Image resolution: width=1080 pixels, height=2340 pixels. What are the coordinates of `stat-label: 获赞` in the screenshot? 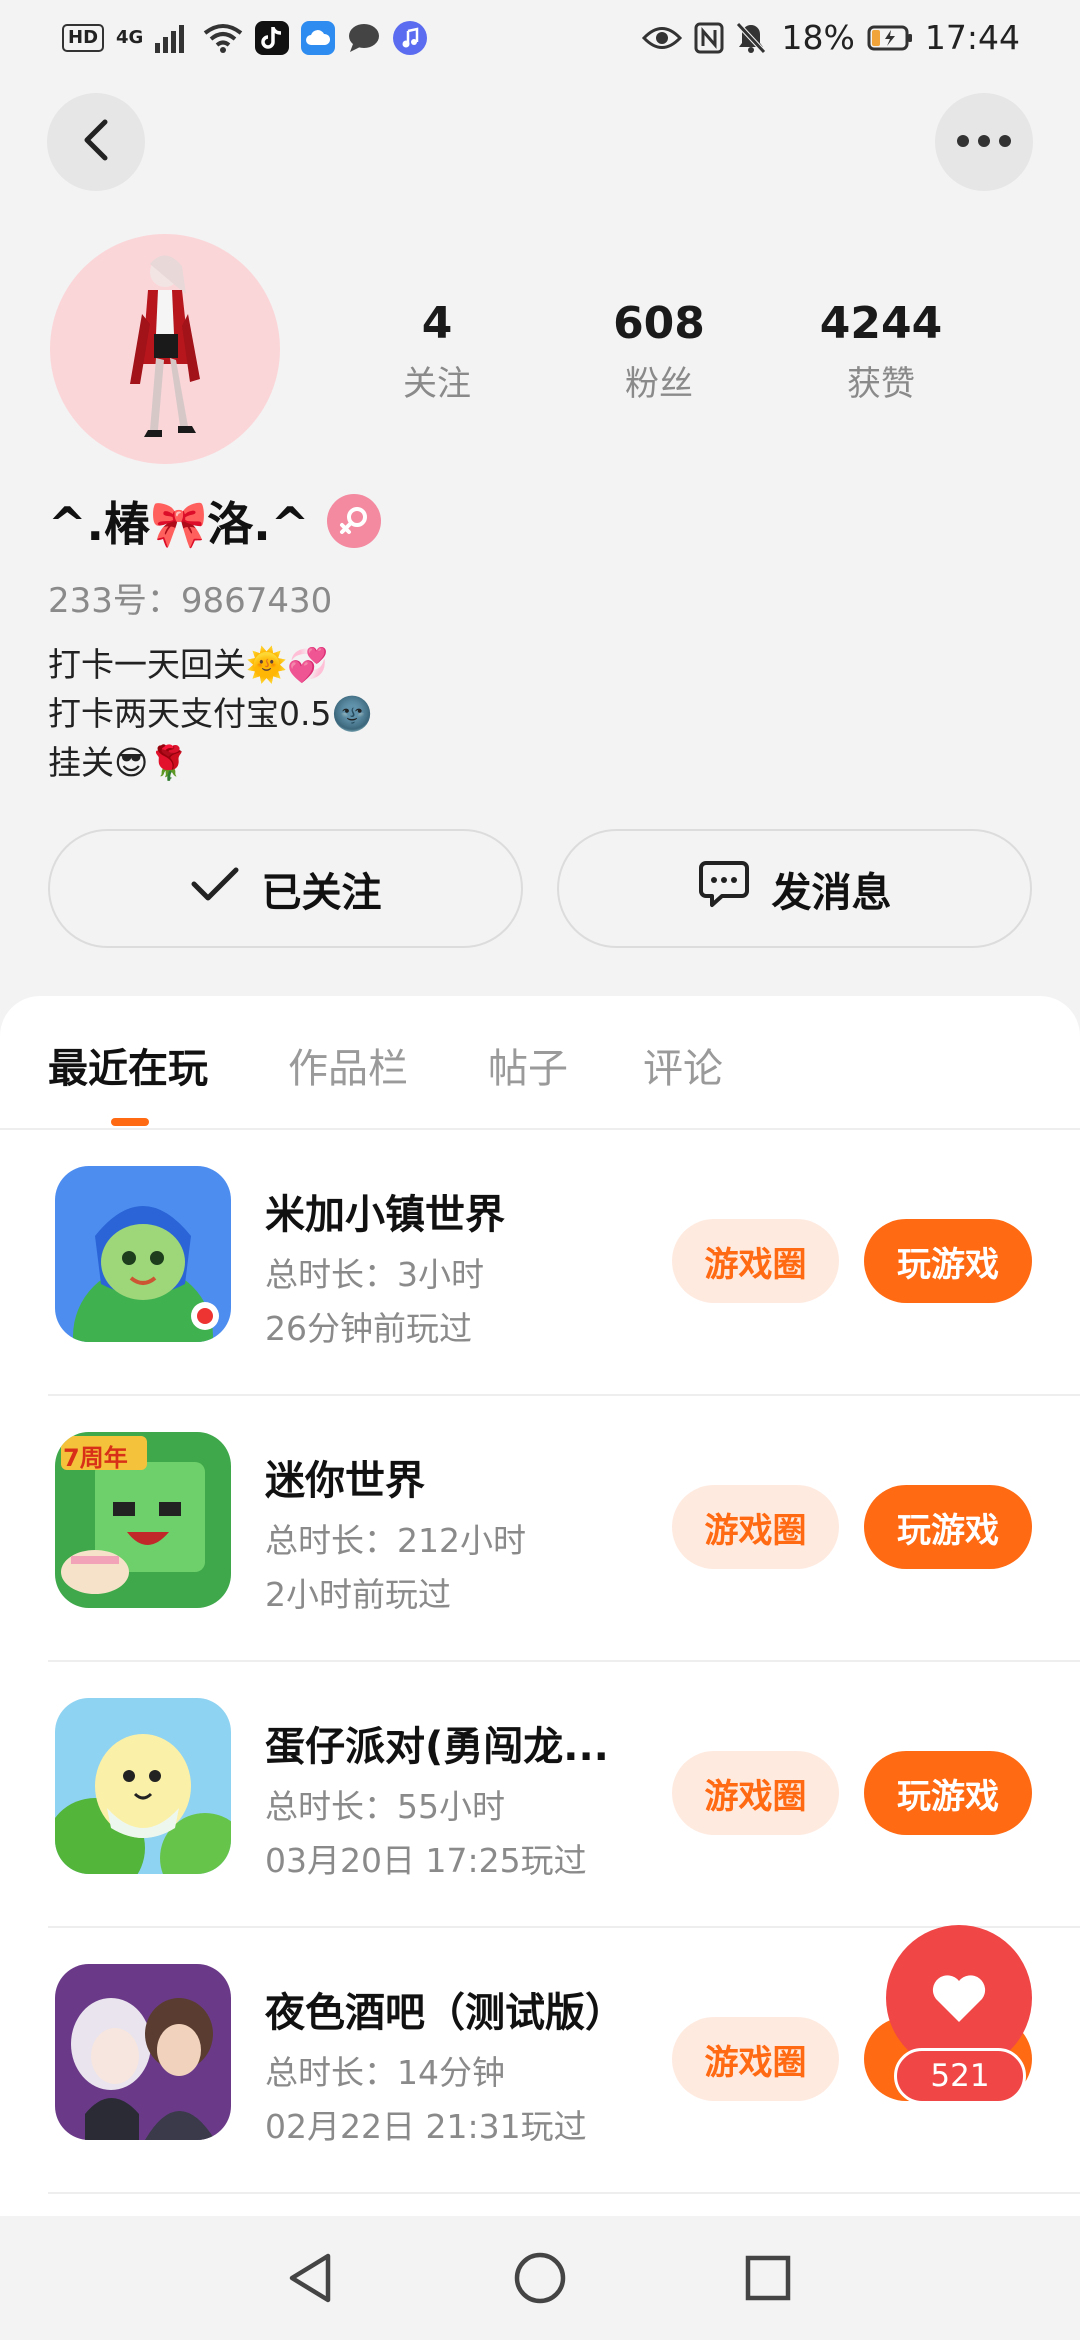 It's located at (881, 384).